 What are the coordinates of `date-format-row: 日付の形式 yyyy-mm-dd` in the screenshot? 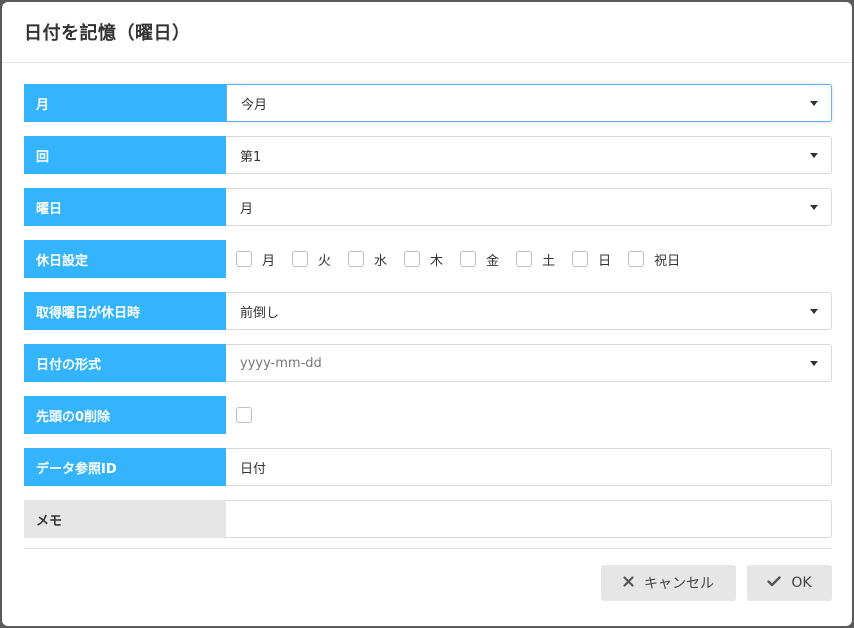 It's located at (428, 363).